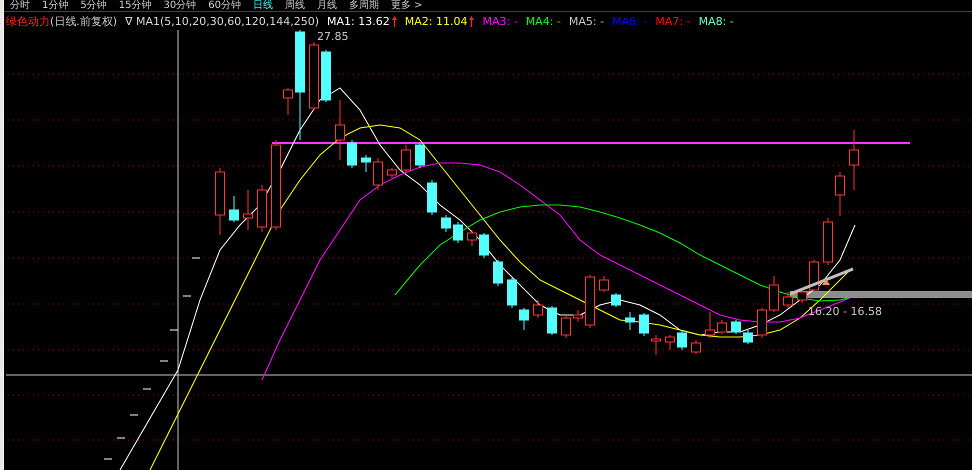  Describe the element at coordinates (294, 6) in the screenshot. I see `period-tab: 周线` at that location.